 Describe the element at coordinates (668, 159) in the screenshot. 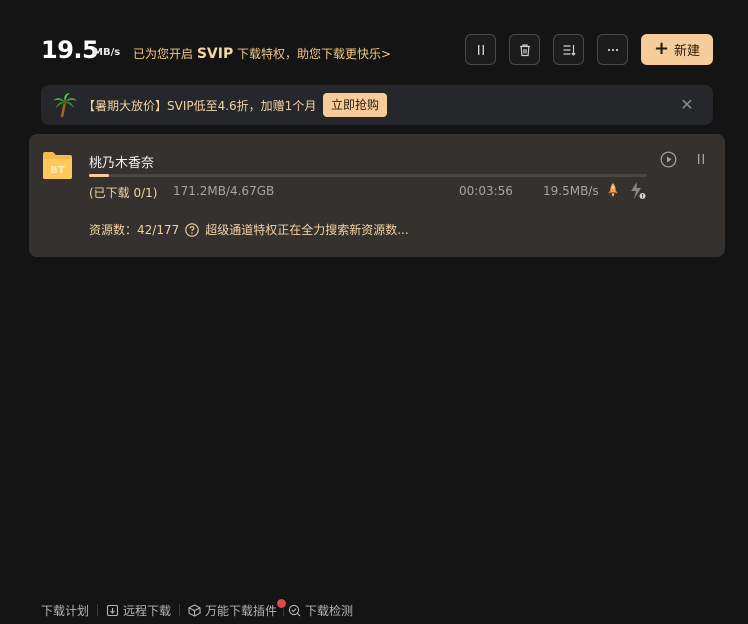

I see `play-icon` at that location.